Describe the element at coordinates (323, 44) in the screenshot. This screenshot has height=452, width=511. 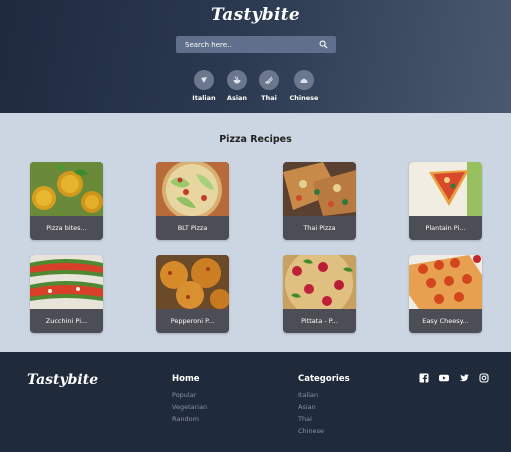
I see `search-icon` at that location.